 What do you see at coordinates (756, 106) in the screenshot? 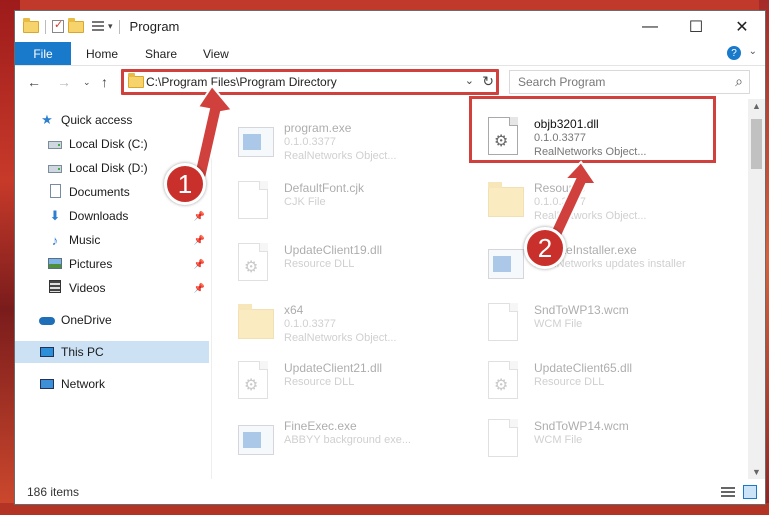
I see `scroll-up-icon: ▲` at bounding box center [756, 106].